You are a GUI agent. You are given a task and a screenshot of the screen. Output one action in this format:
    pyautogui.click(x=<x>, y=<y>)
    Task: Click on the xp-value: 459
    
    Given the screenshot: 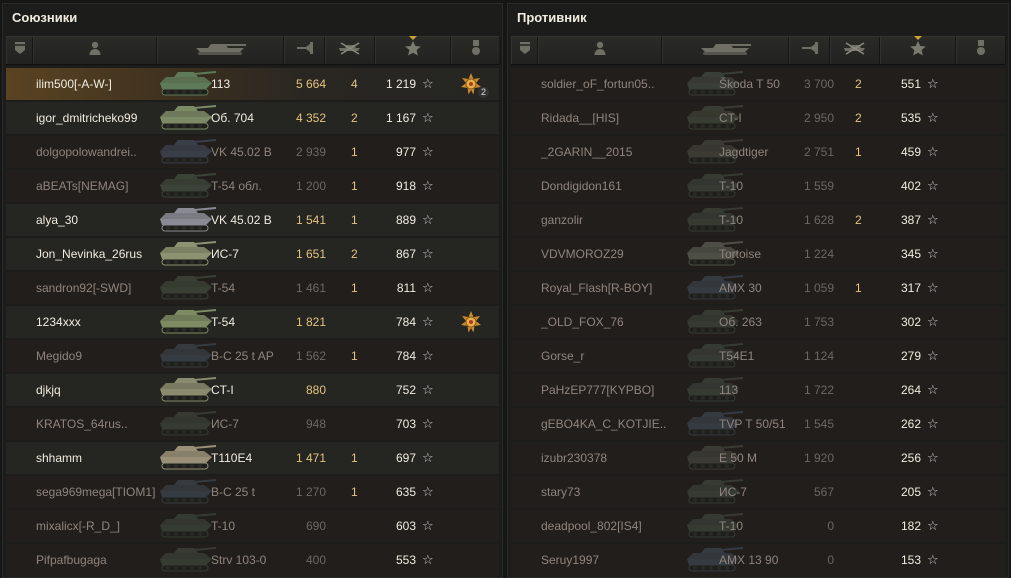 What is the action you would take?
    pyautogui.click(x=910, y=152)
    